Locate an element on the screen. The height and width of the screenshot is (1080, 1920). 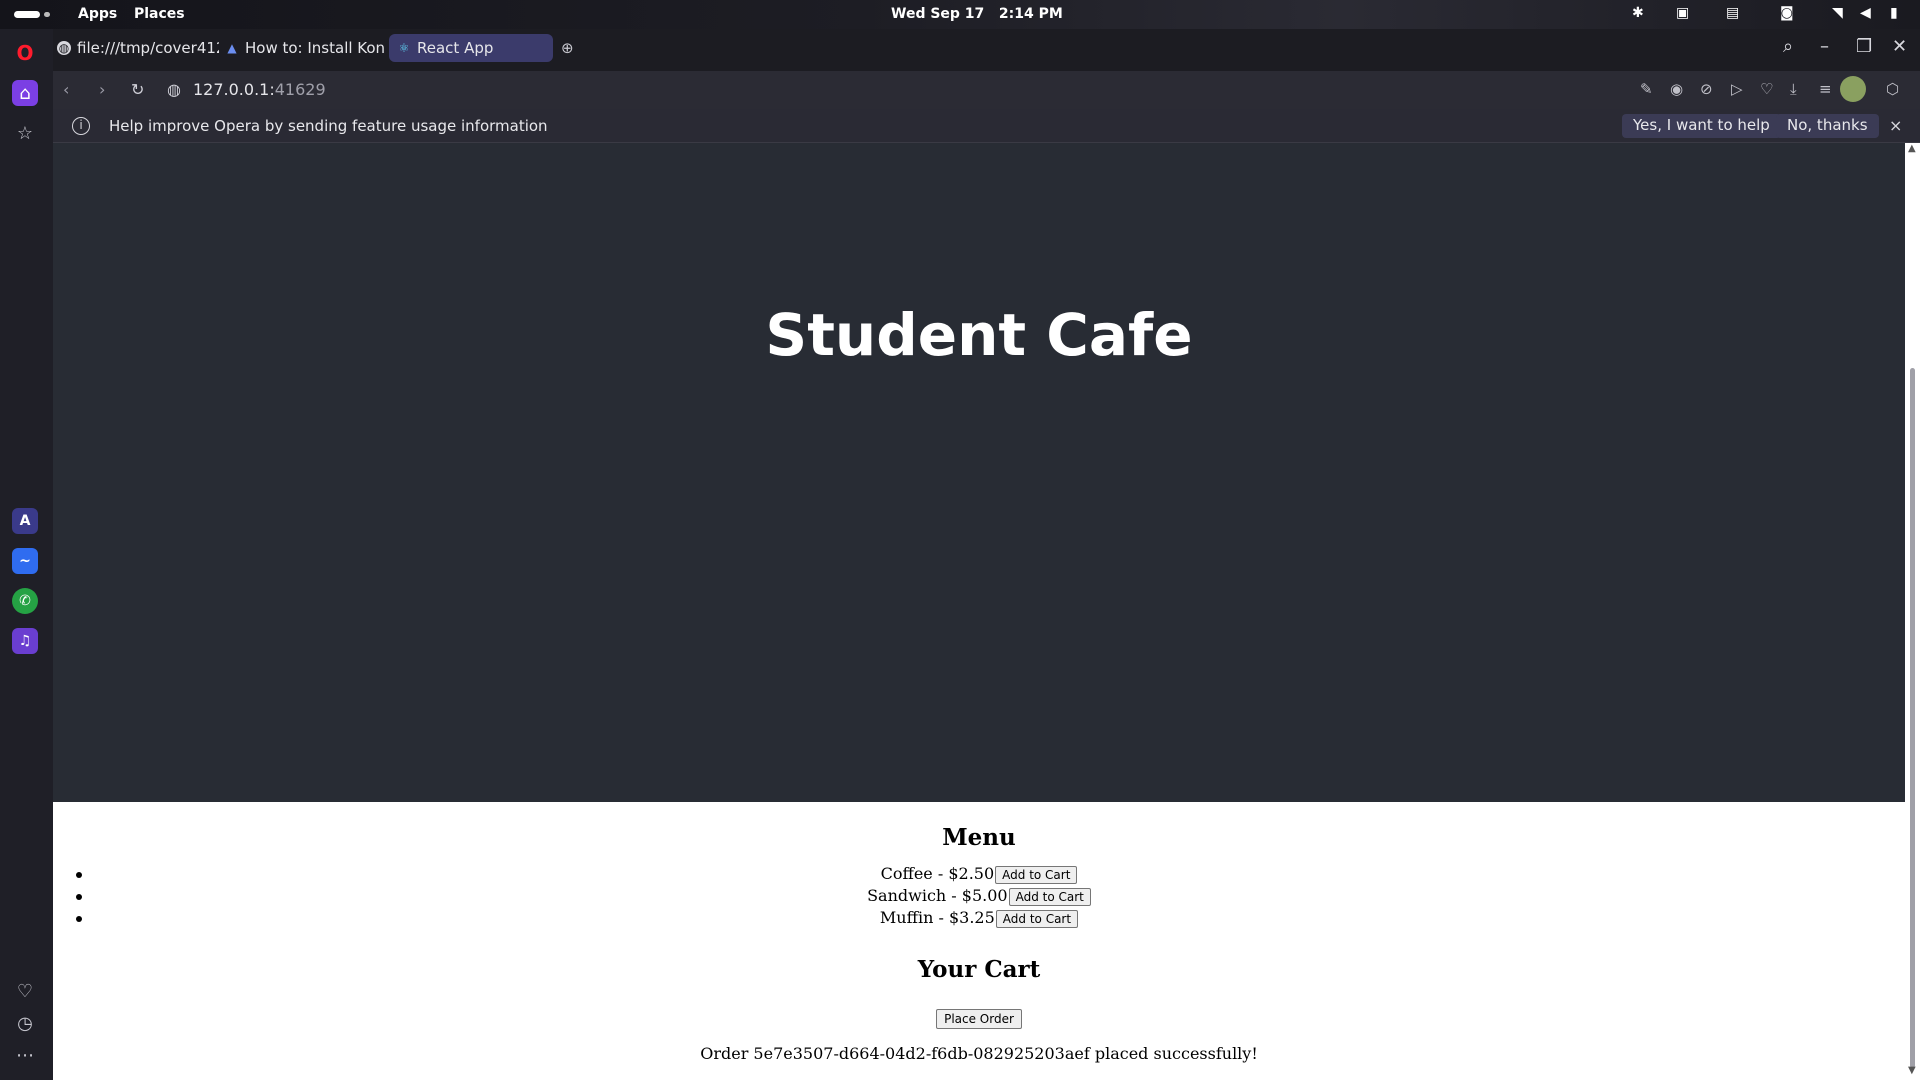
wifi-icon: ◥ is located at coordinates (1837, 13).